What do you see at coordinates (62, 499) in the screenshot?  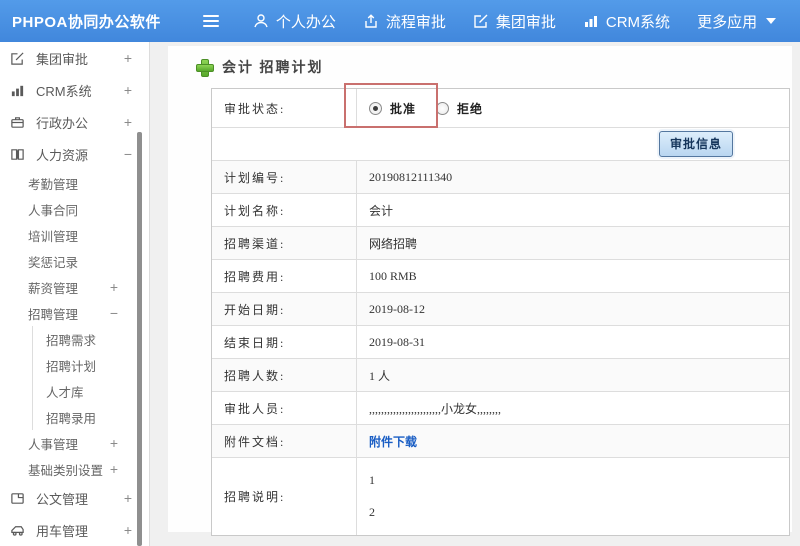 I see `sidebar-item-label: 公文管理` at bounding box center [62, 499].